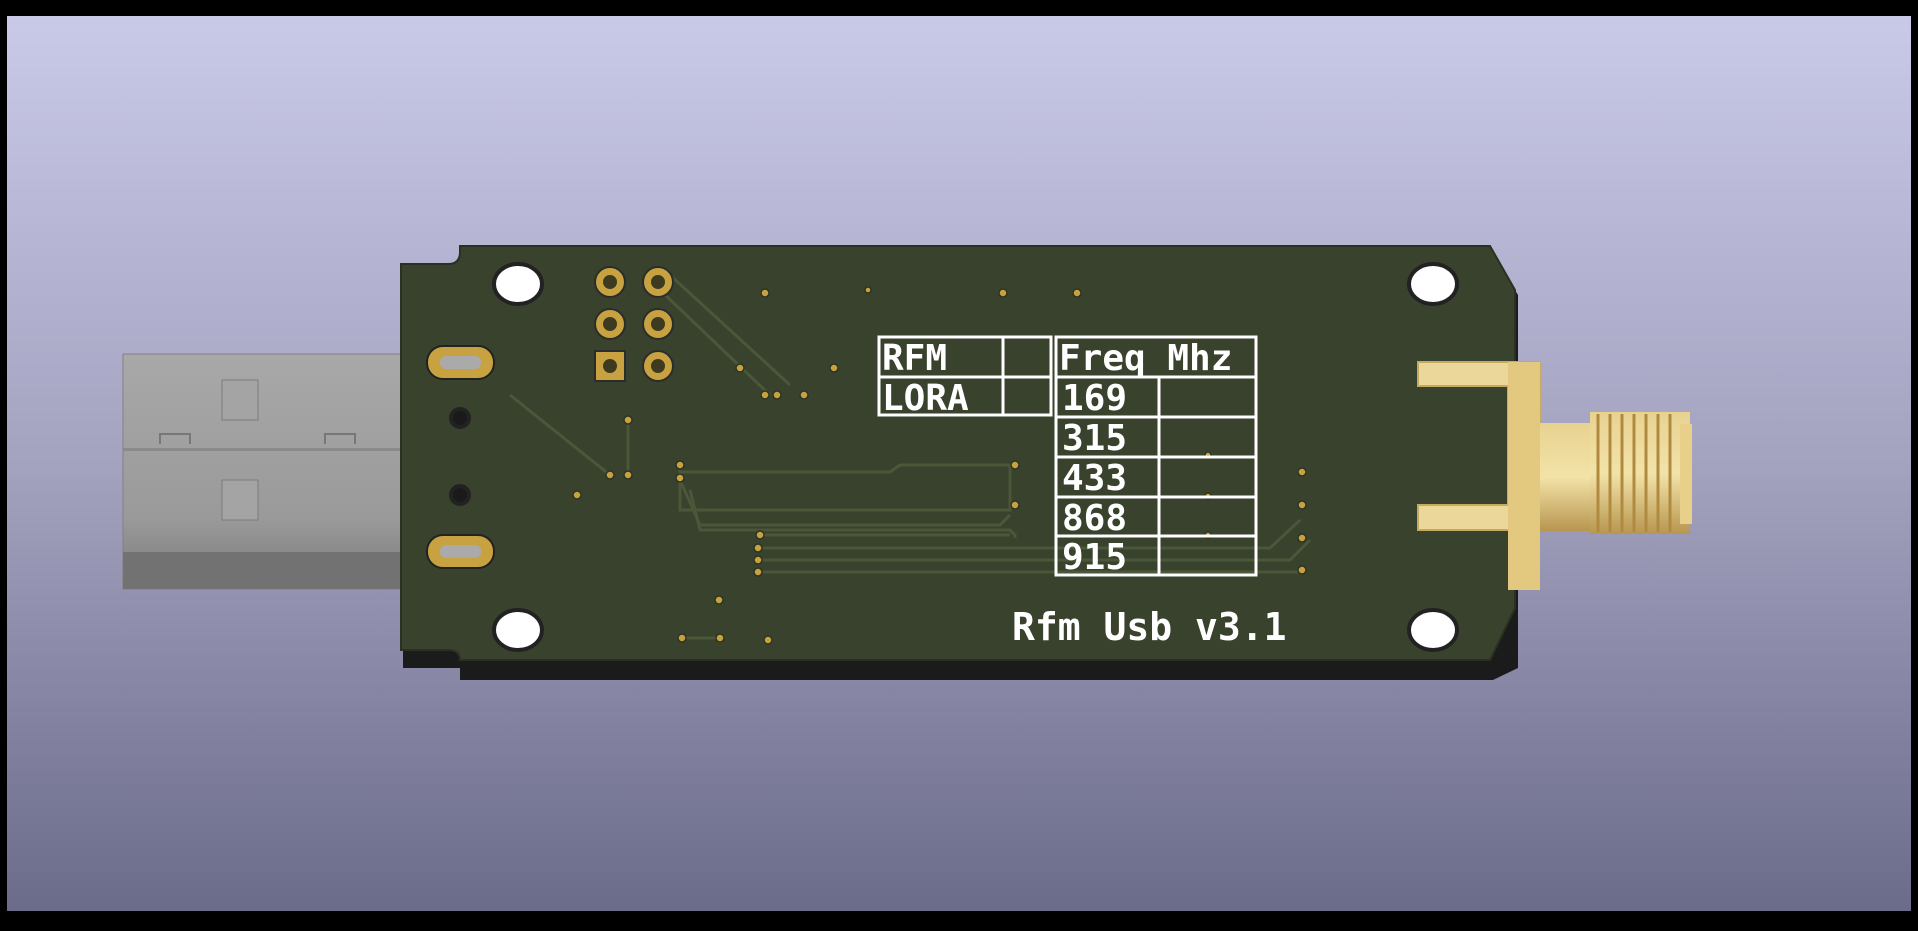 The width and height of the screenshot is (1918, 931). What do you see at coordinates (1094, 518) in the screenshot?
I see `freq-value: 868` at bounding box center [1094, 518].